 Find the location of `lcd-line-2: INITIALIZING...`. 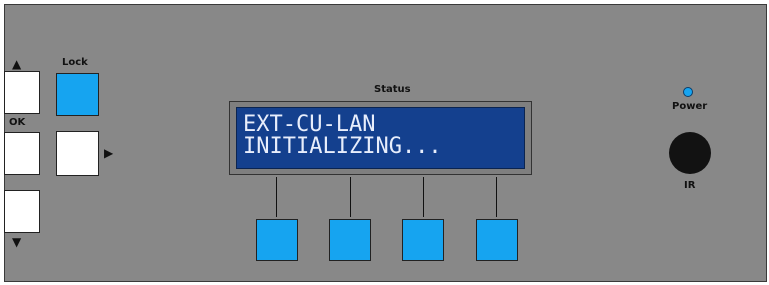

lcd-line-2: INITIALIZING... is located at coordinates (342, 146).